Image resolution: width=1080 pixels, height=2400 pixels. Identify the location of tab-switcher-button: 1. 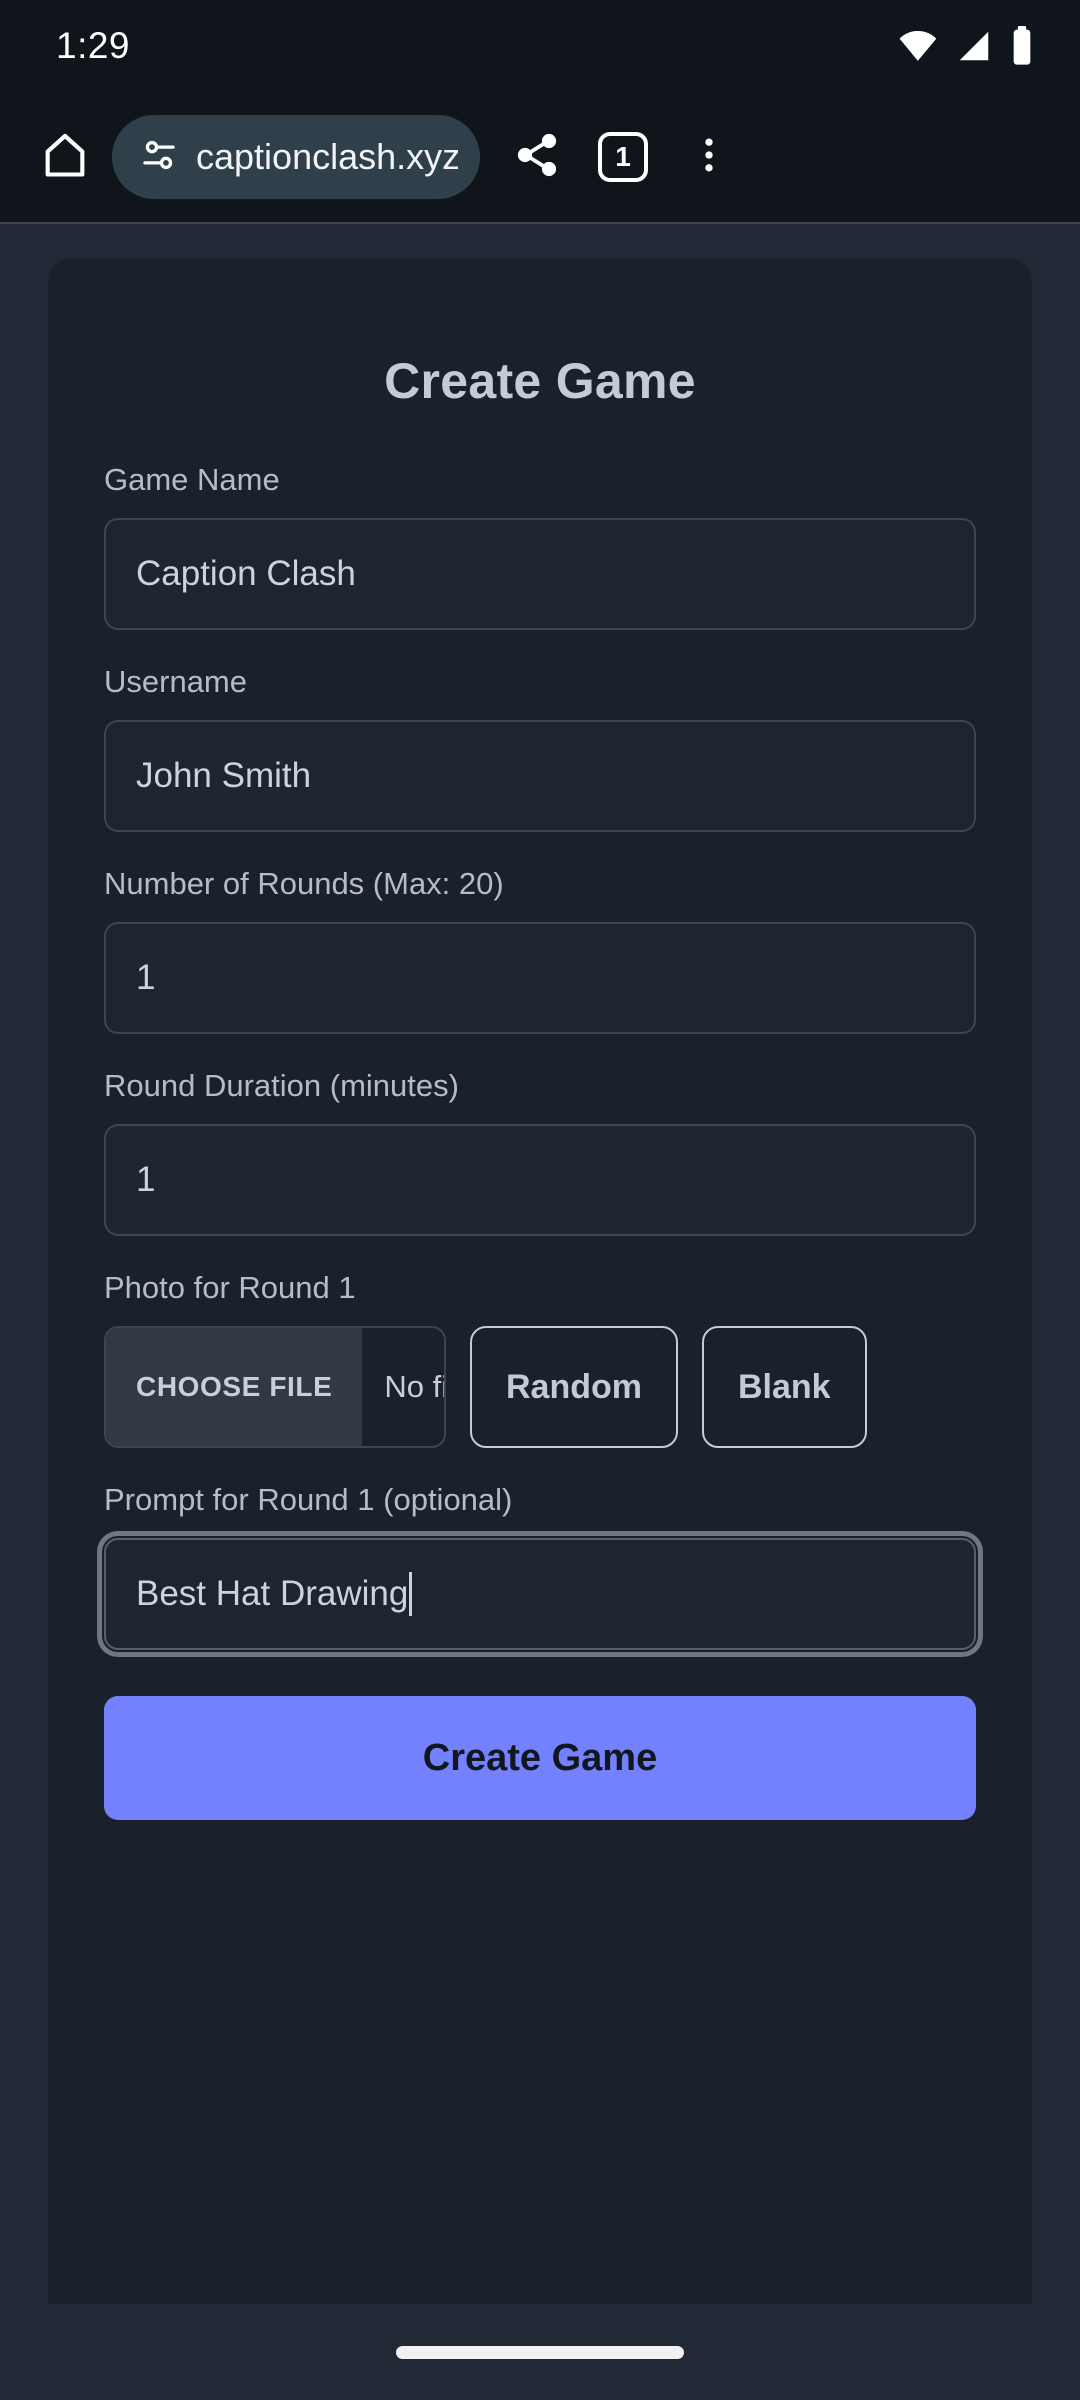
(623, 157).